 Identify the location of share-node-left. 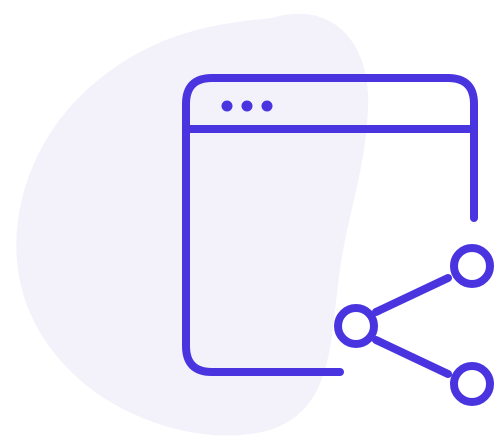
(356, 326).